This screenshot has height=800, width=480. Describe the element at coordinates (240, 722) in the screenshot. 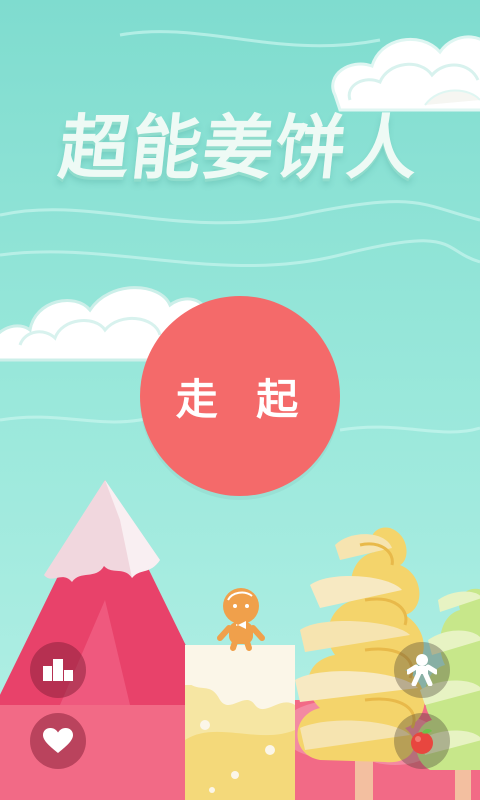

I see `cake-pillar` at that location.